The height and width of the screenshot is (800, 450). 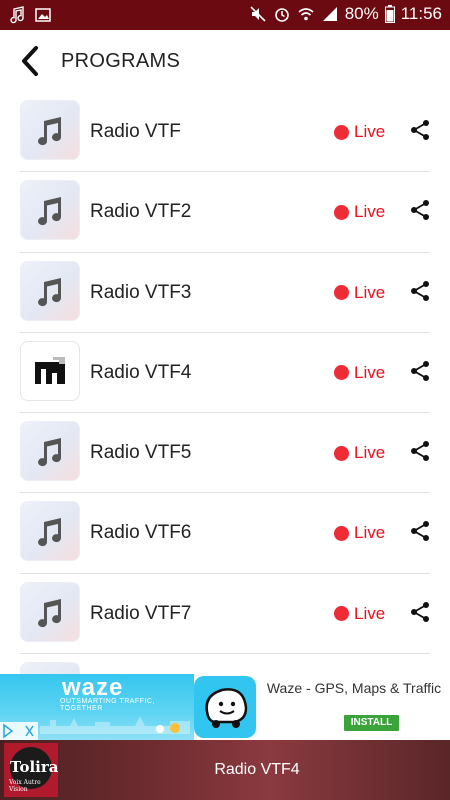 I want to click on ad-title: Waze - GPS, Maps & Traffic, so click(x=354, y=688).